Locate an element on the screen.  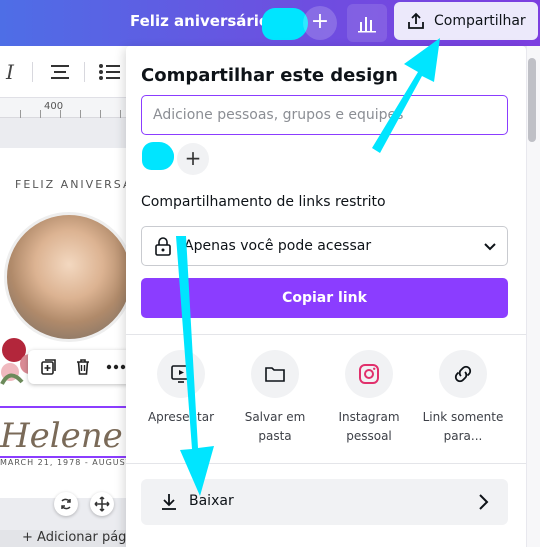
save-folder-button is located at coordinates (275, 374).